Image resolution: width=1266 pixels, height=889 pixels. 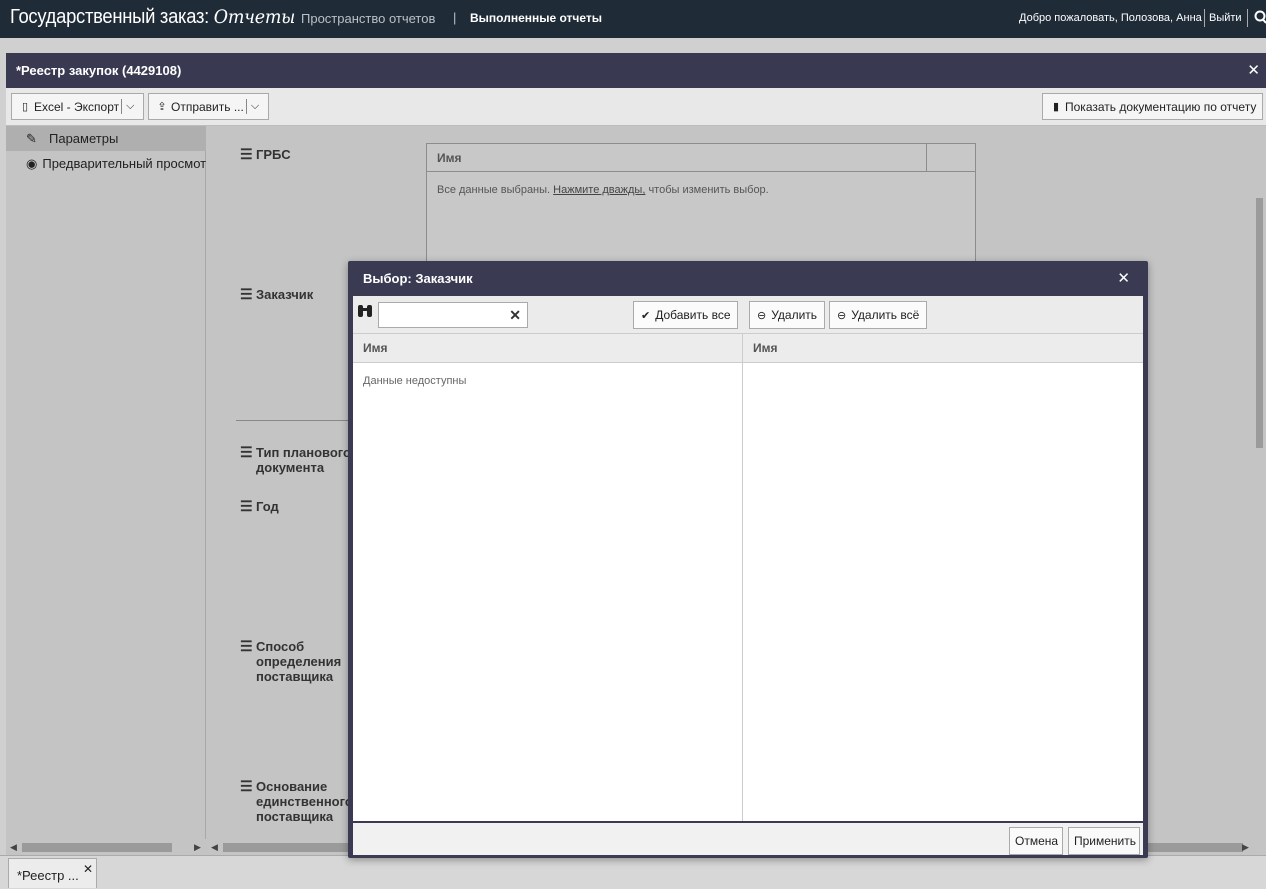 I want to click on welcome-text: Добро пожаловать, Полозова, Анна, so click(x=1110, y=18).